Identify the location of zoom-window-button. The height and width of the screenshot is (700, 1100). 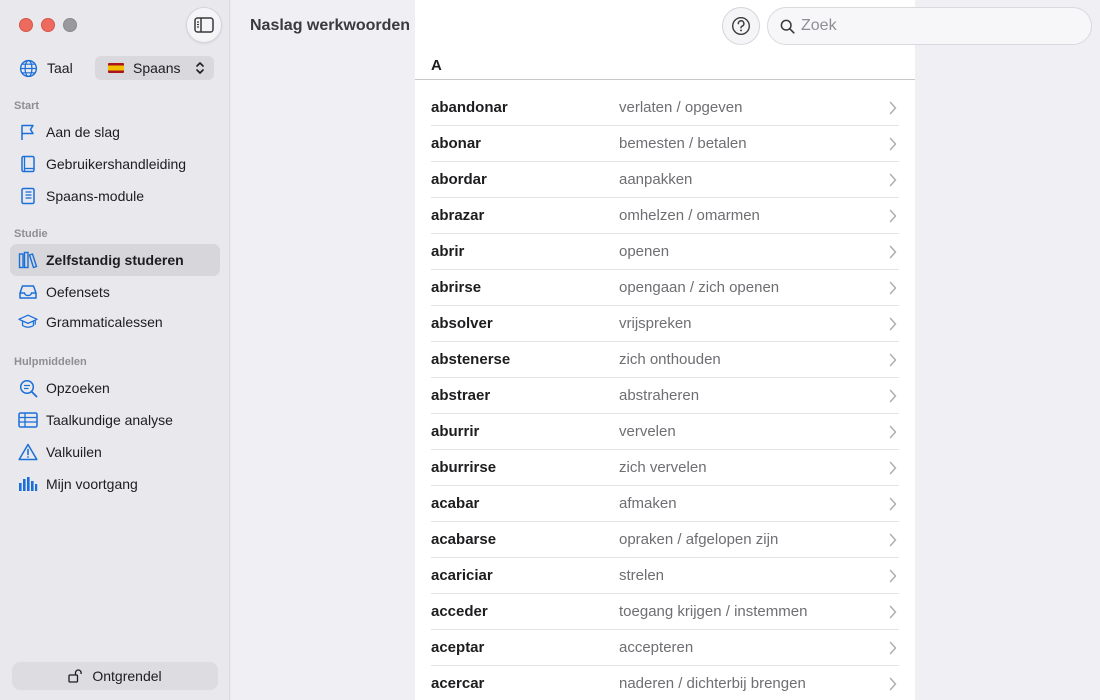
(70, 25).